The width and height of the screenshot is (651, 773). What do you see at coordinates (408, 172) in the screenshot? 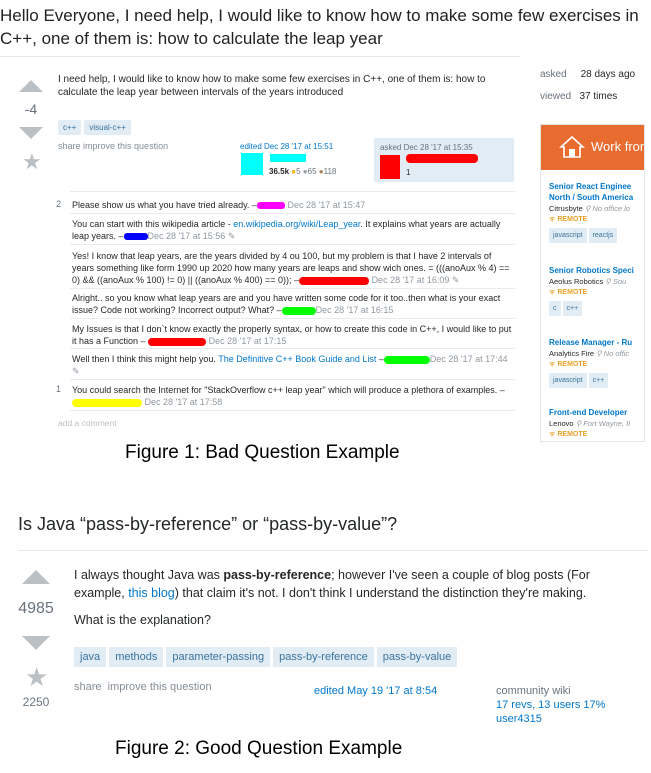
I see `asker-reputation: 1` at bounding box center [408, 172].